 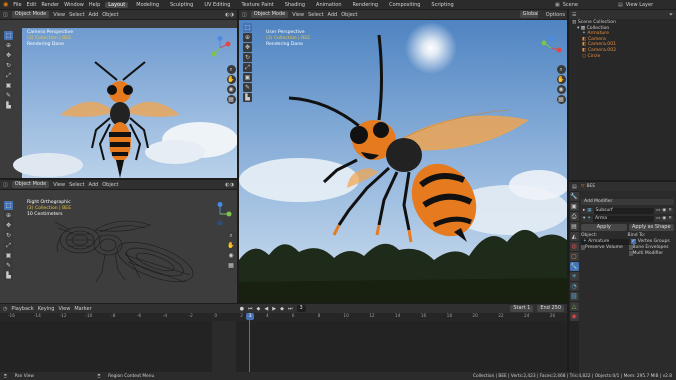 I want to click on playback-menu: Playback, so click(x=22, y=309).